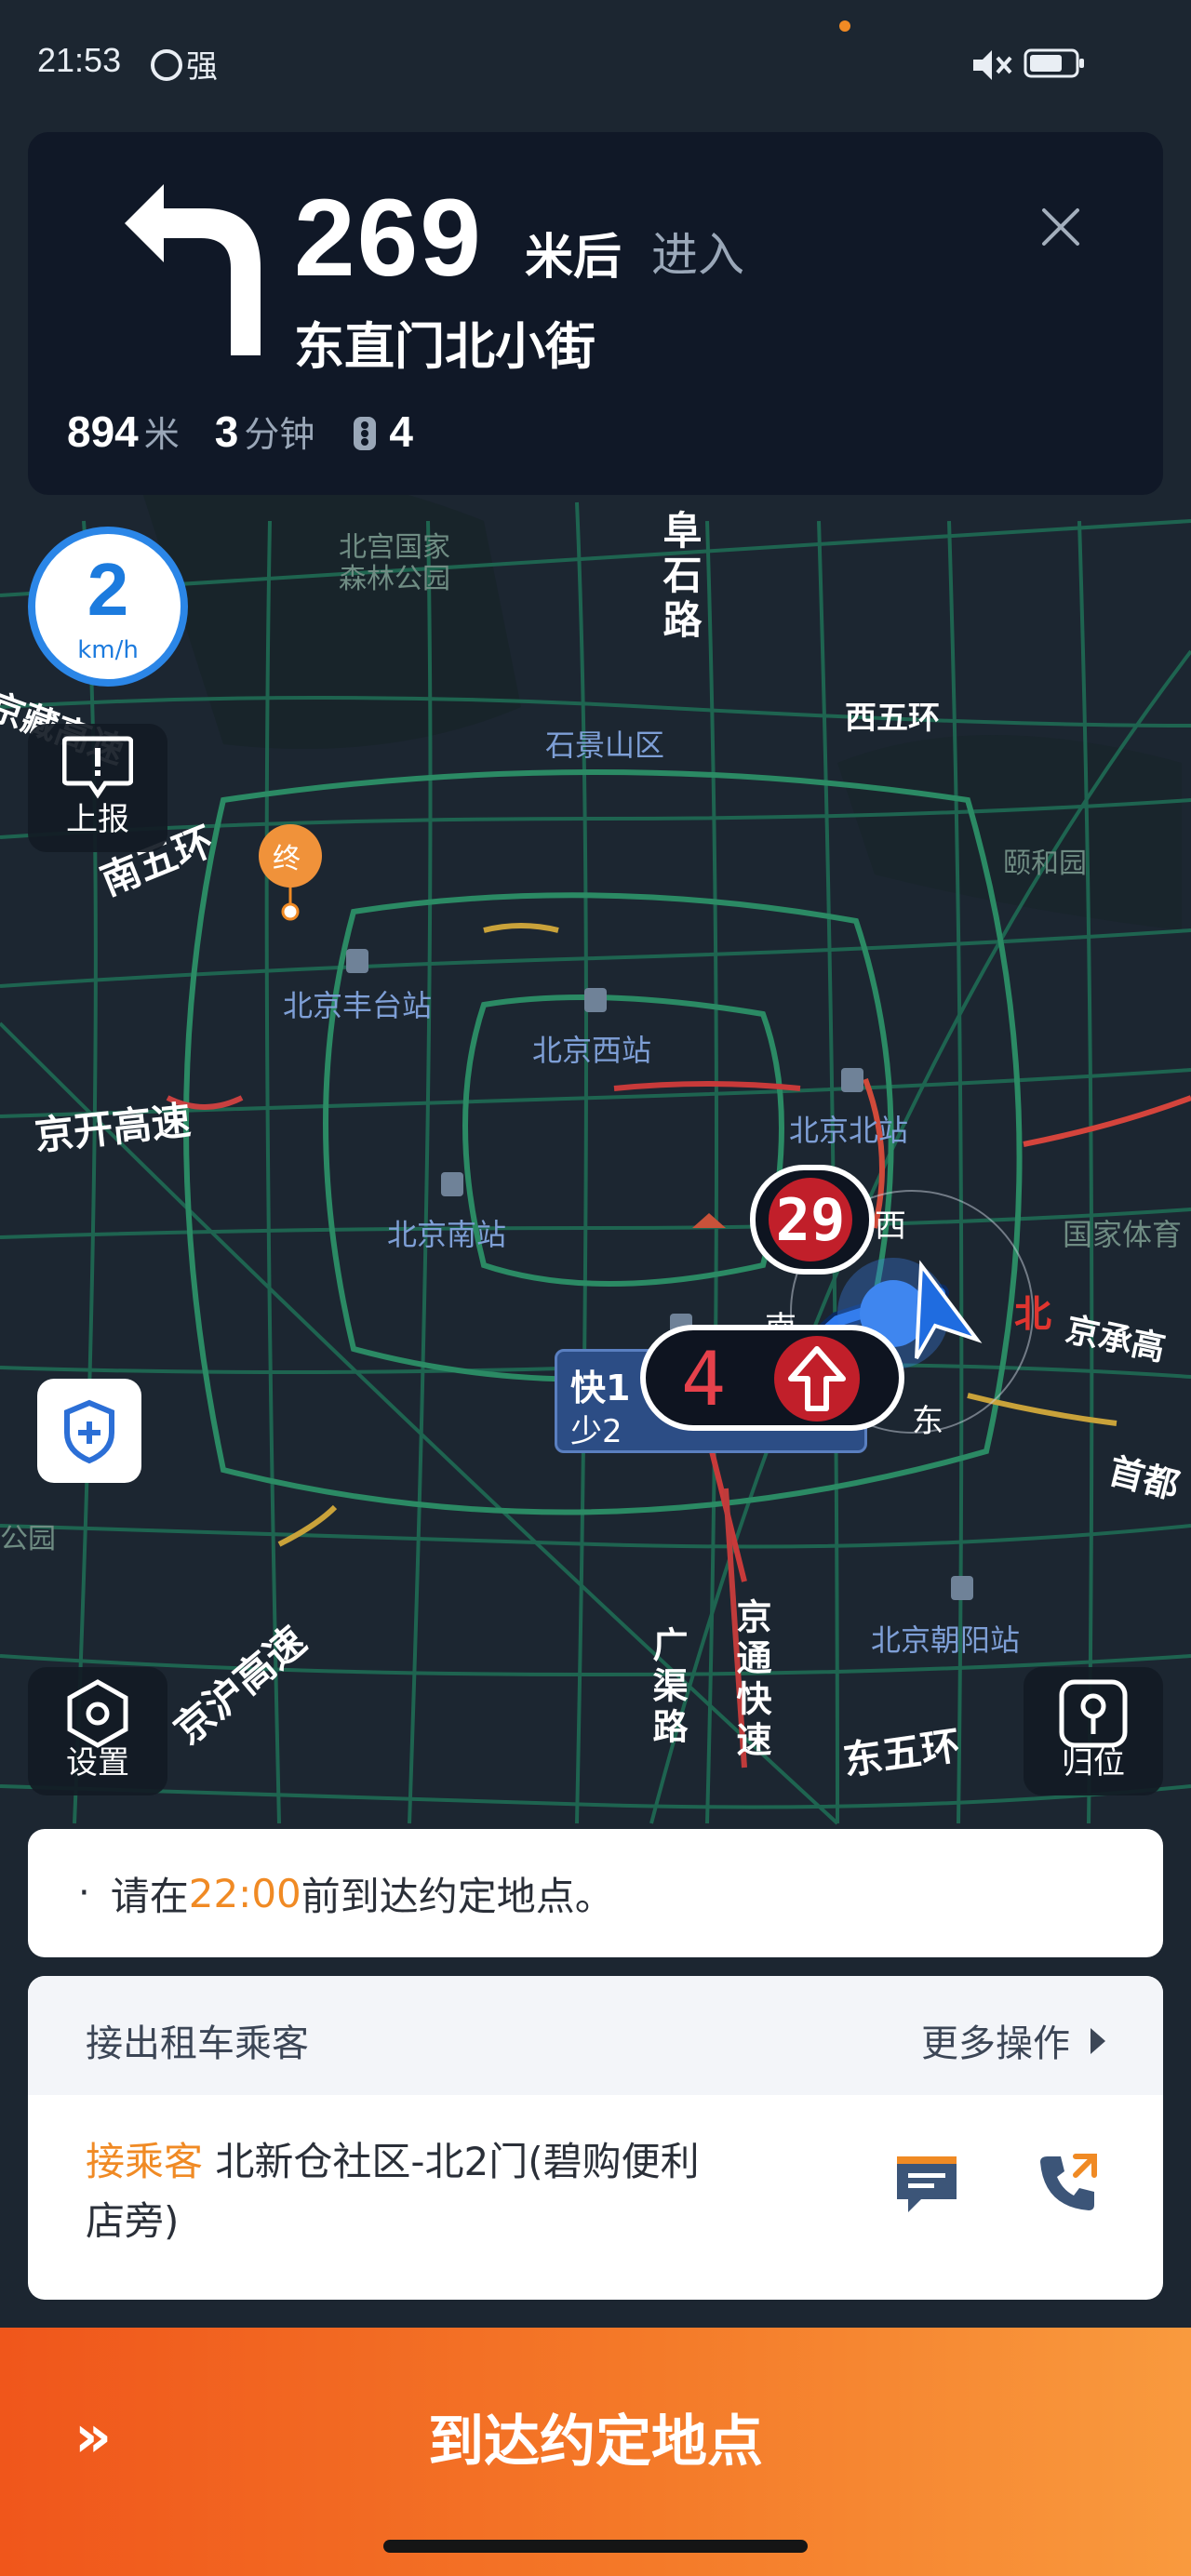 Image resolution: width=1191 pixels, height=2576 pixels. I want to click on report-icon, so click(97, 767).